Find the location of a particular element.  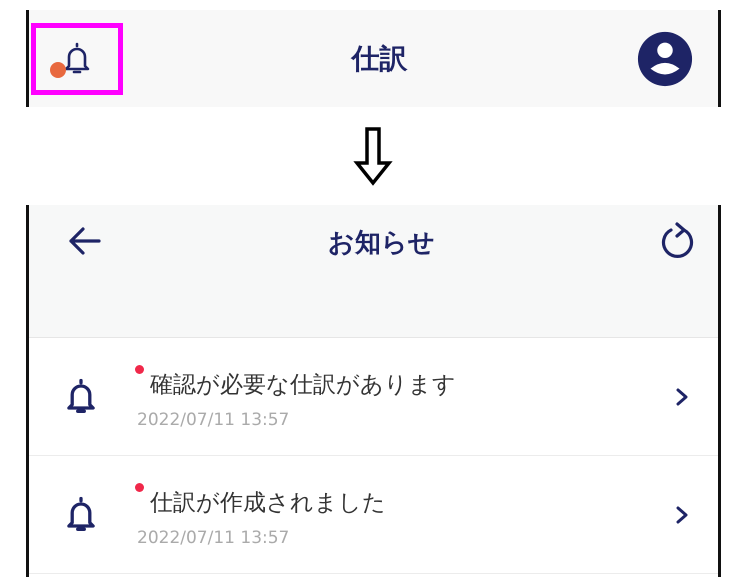

notification-title: 仕訳が作成されました is located at coordinates (268, 503).